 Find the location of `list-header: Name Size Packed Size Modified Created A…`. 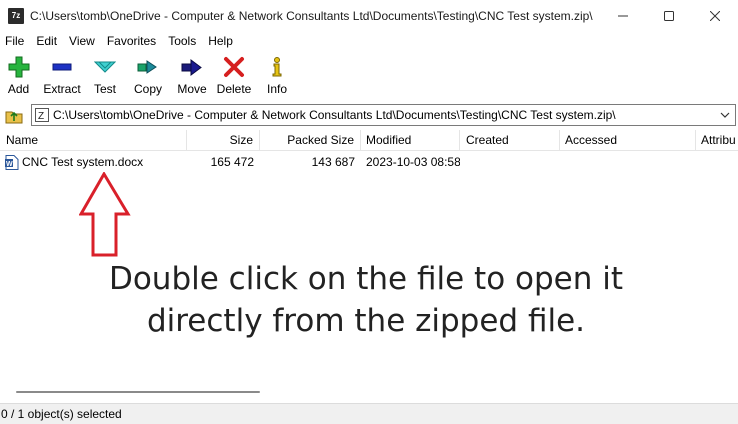

list-header: Name Size Packed Size Modified Created A… is located at coordinates (369, 140).